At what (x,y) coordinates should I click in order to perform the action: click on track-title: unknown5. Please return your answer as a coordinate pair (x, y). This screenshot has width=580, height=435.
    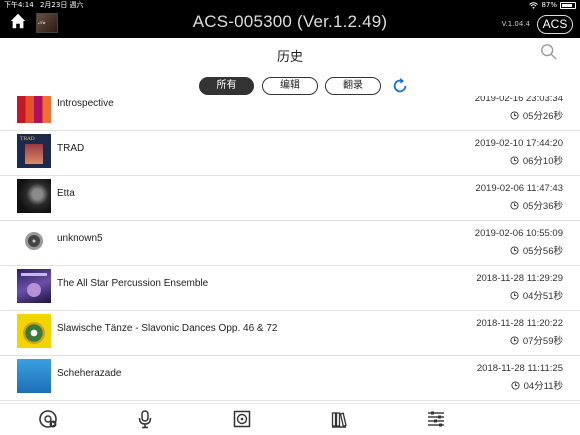
    Looking at the image, I should click on (80, 238).